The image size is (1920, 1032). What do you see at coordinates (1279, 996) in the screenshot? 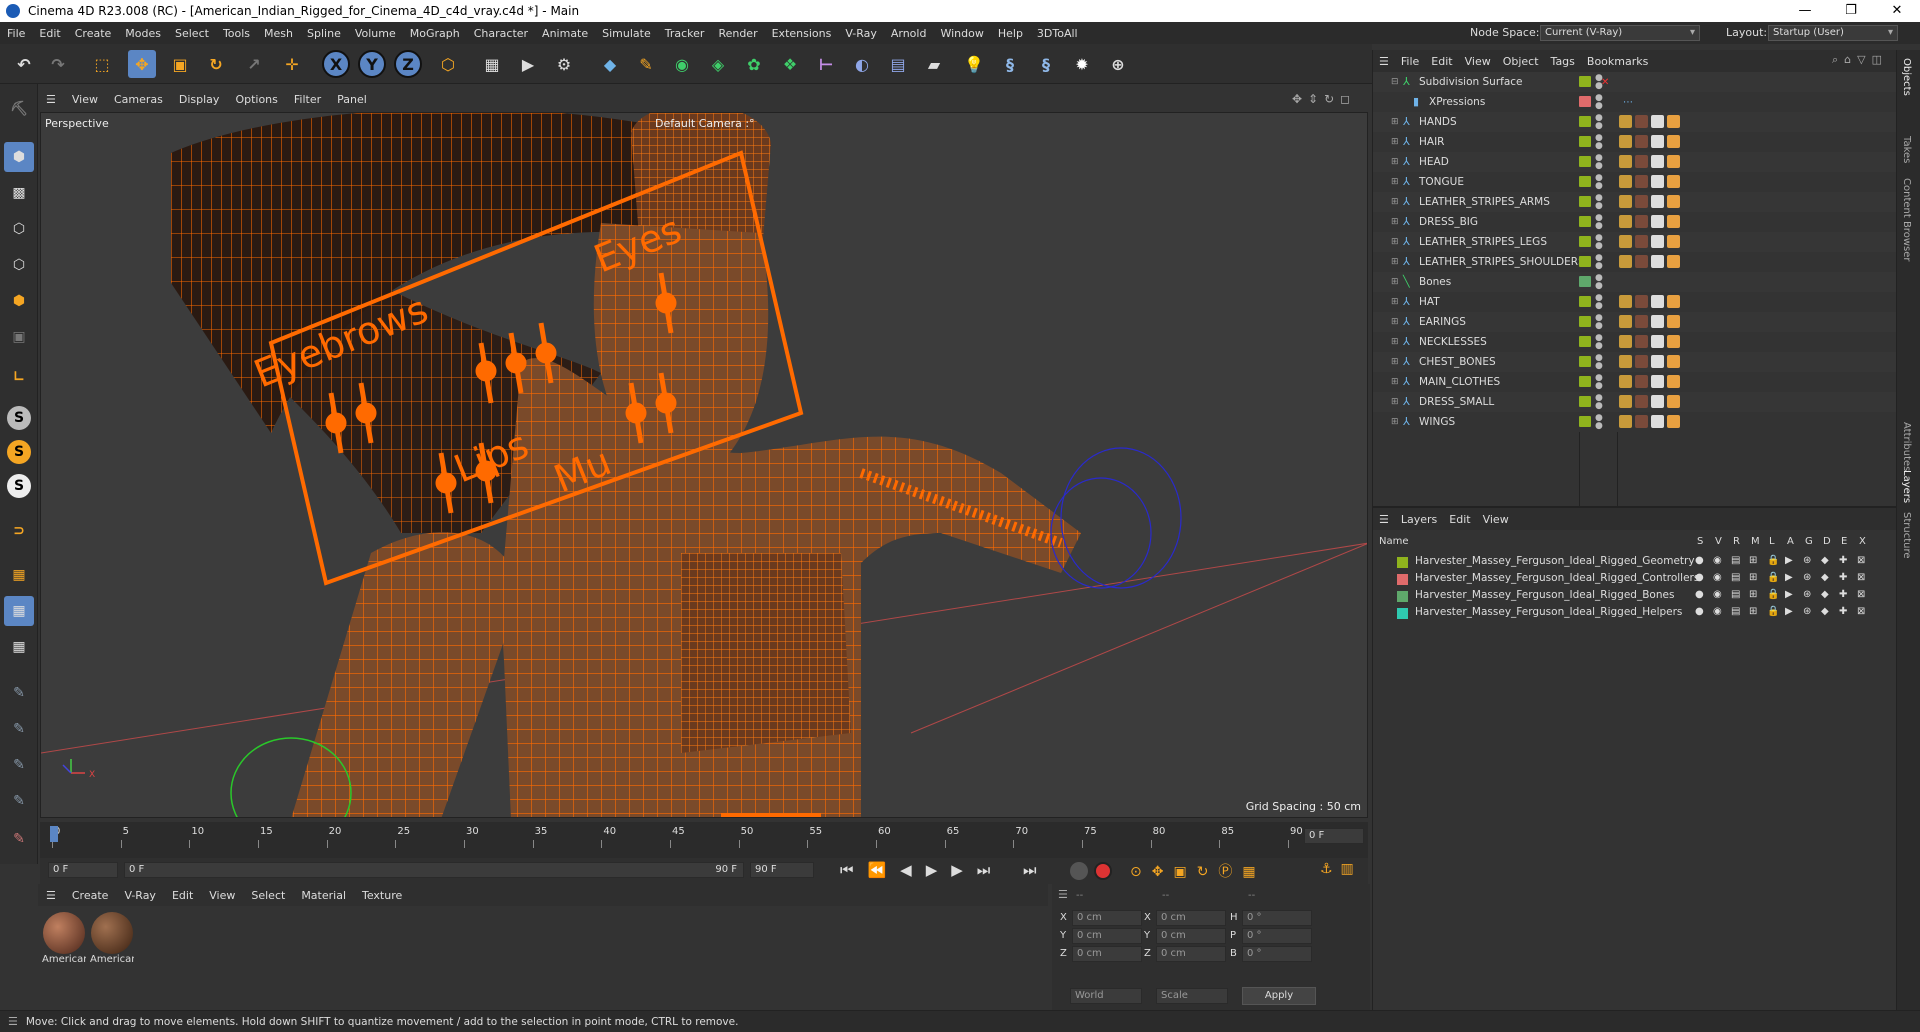
I see `apply-button: Apply` at bounding box center [1279, 996].